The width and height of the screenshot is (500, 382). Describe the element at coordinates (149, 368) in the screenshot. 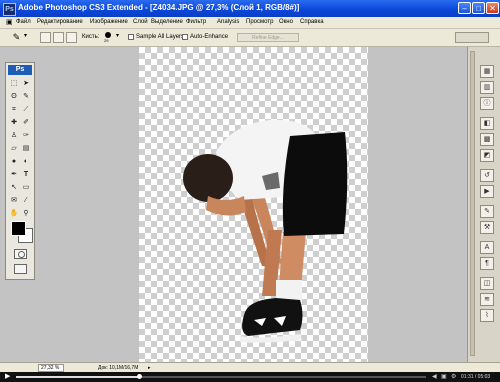

I see `status-menu-arrow-icon: ▸` at that location.